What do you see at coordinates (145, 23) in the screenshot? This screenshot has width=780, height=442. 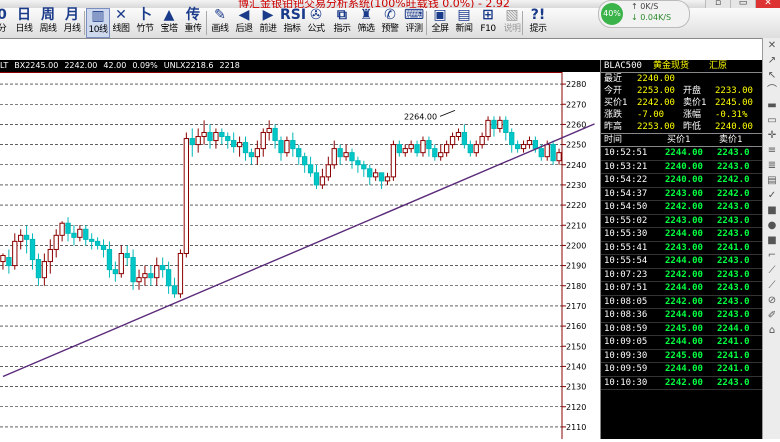 I see `toolbar-button-bamboo: 卜竹节` at bounding box center [145, 23].